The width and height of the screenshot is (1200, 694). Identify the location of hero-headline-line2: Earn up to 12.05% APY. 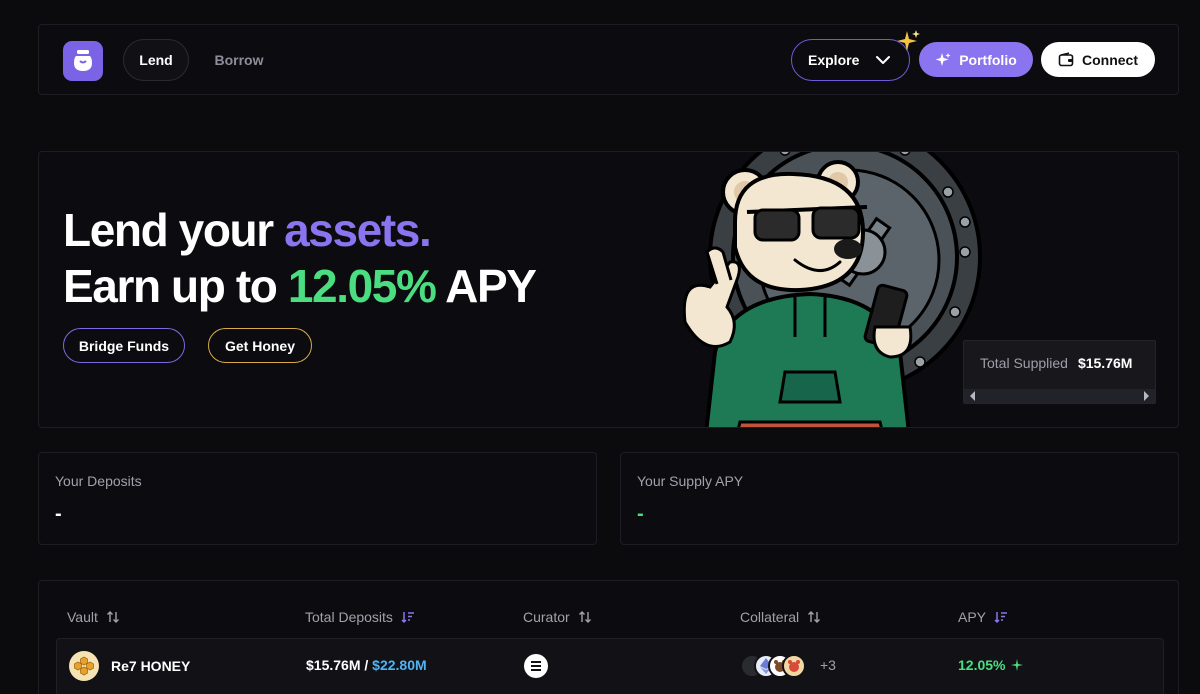
(300, 286).